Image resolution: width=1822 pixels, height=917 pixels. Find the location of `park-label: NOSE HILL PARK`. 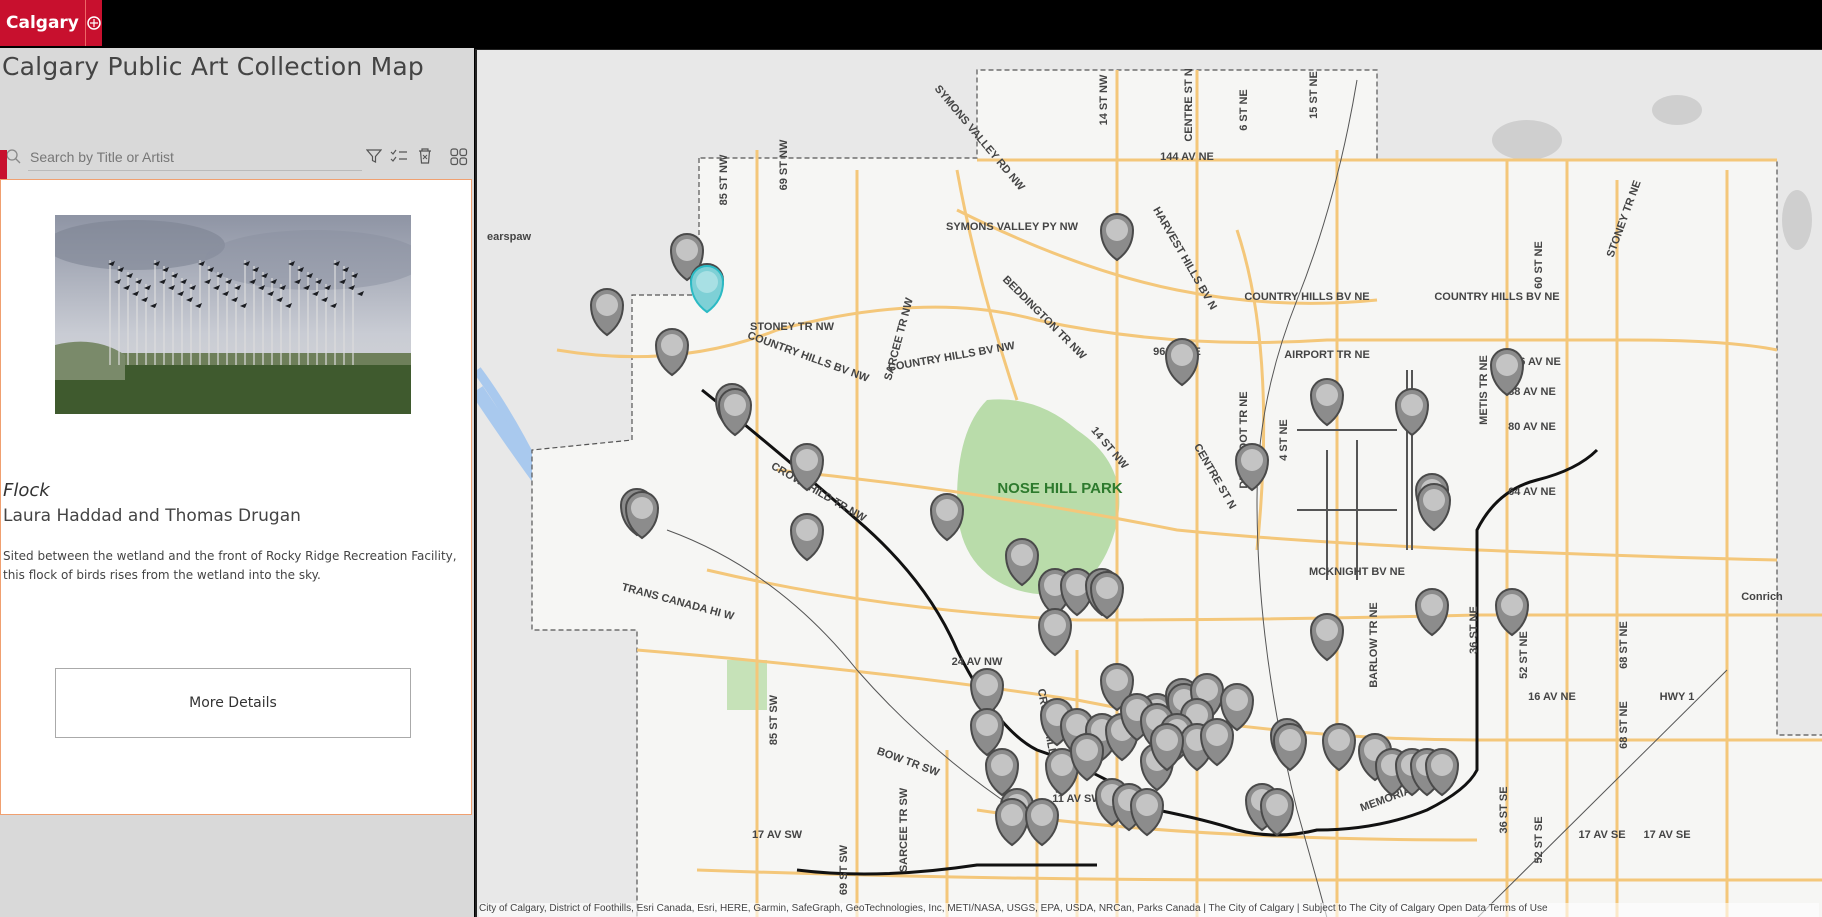

park-label: NOSE HILL PARK is located at coordinates (1059, 488).